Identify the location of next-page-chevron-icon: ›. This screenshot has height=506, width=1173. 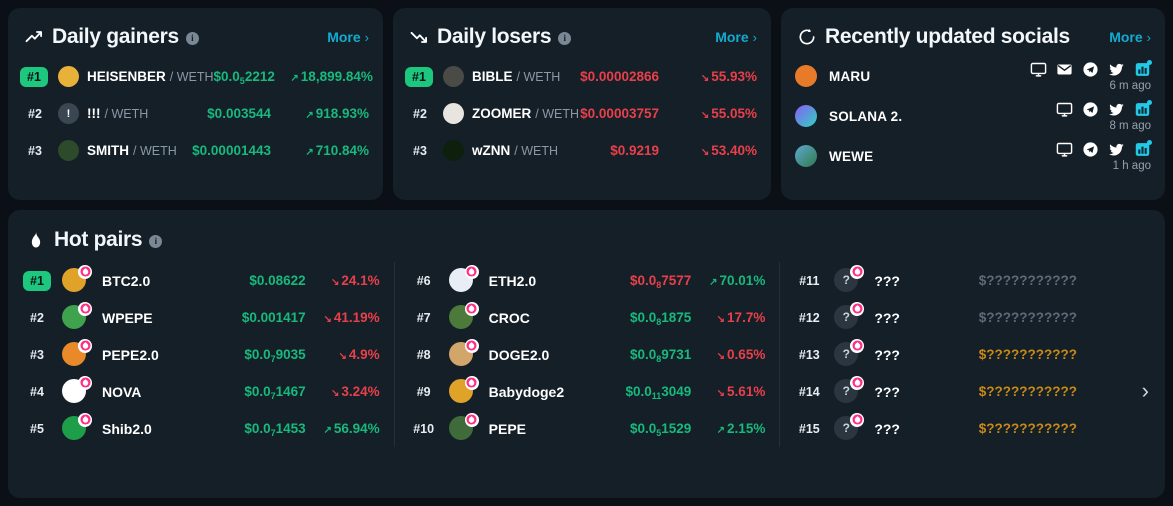
(1145, 391).